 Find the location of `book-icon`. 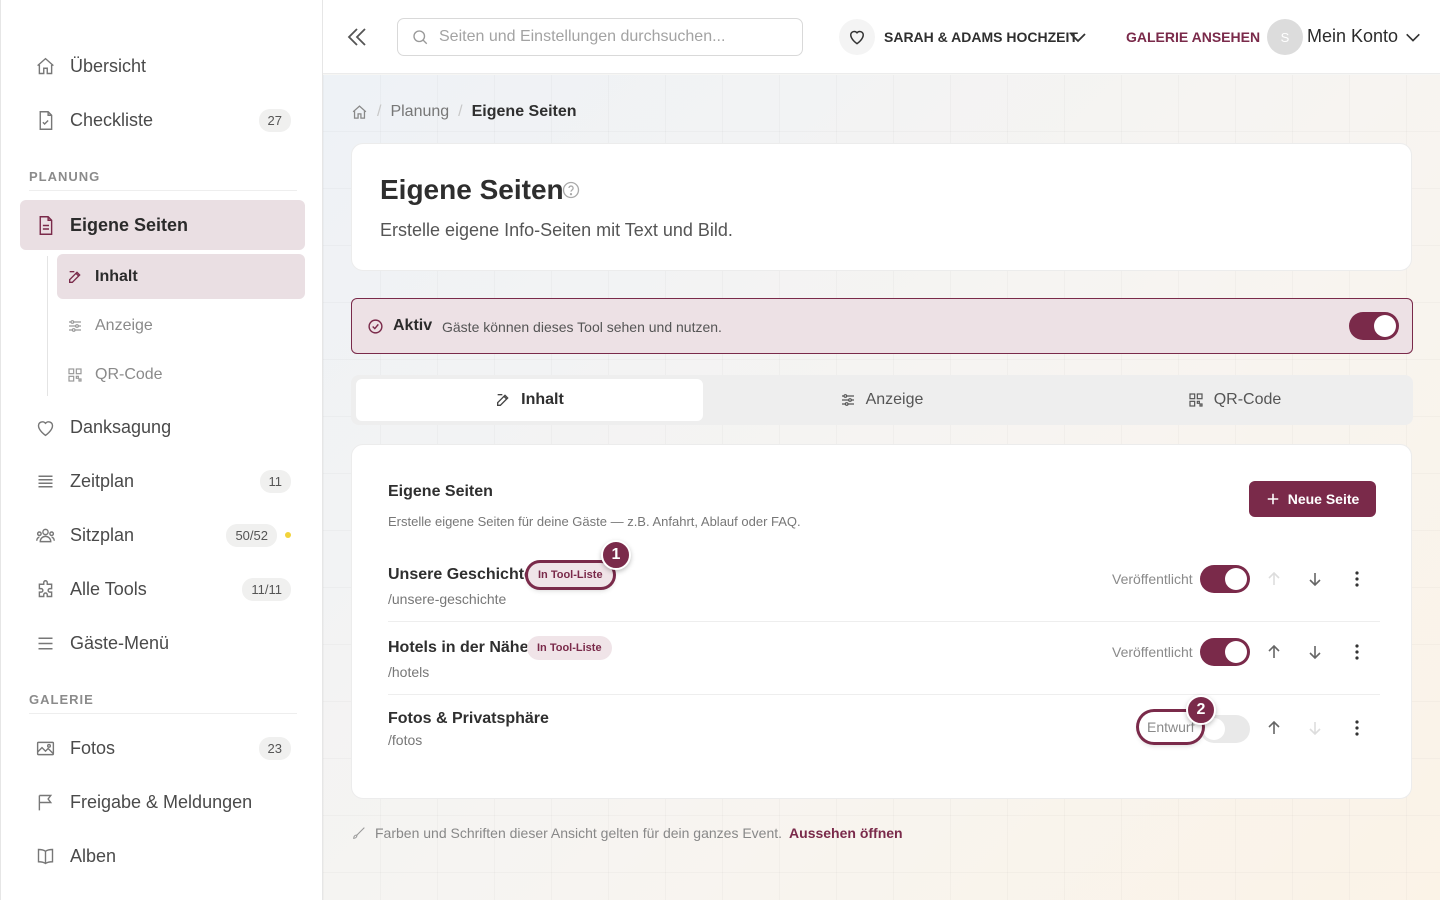

book-icon is located at coordinates (45, 856).